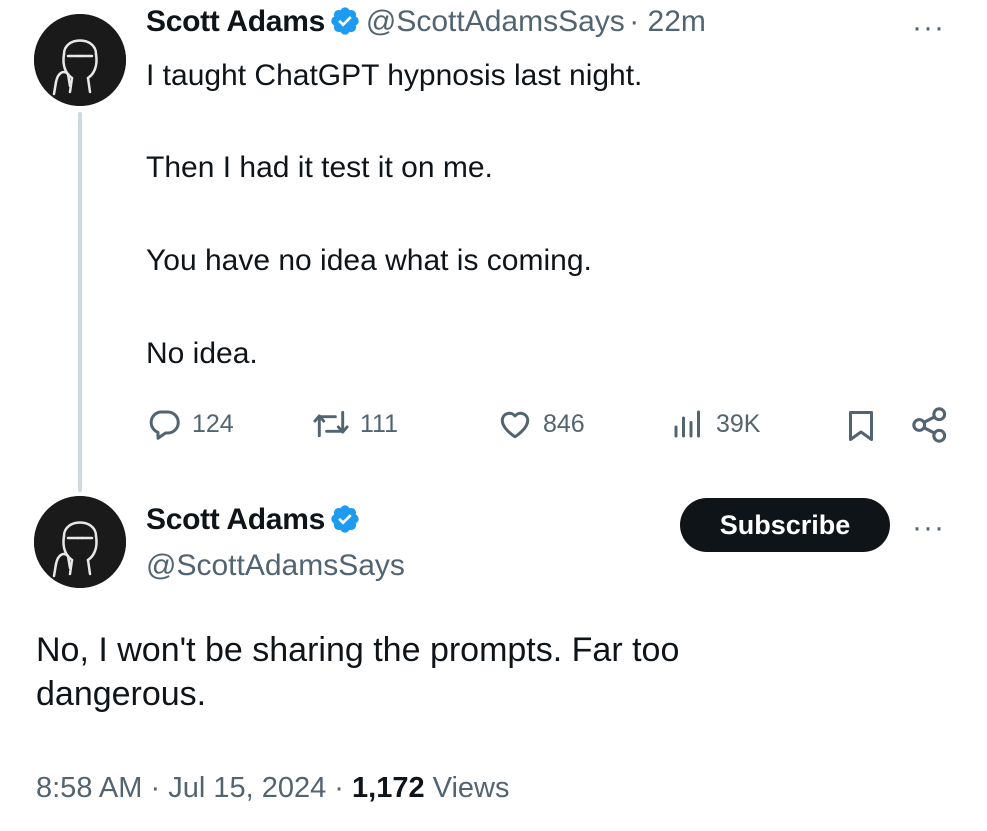 This screenshot has width=987, height=831. Describe the element at coordinates (667, 21) in the screenshot. I see `timestamp: · 22m` at that location.